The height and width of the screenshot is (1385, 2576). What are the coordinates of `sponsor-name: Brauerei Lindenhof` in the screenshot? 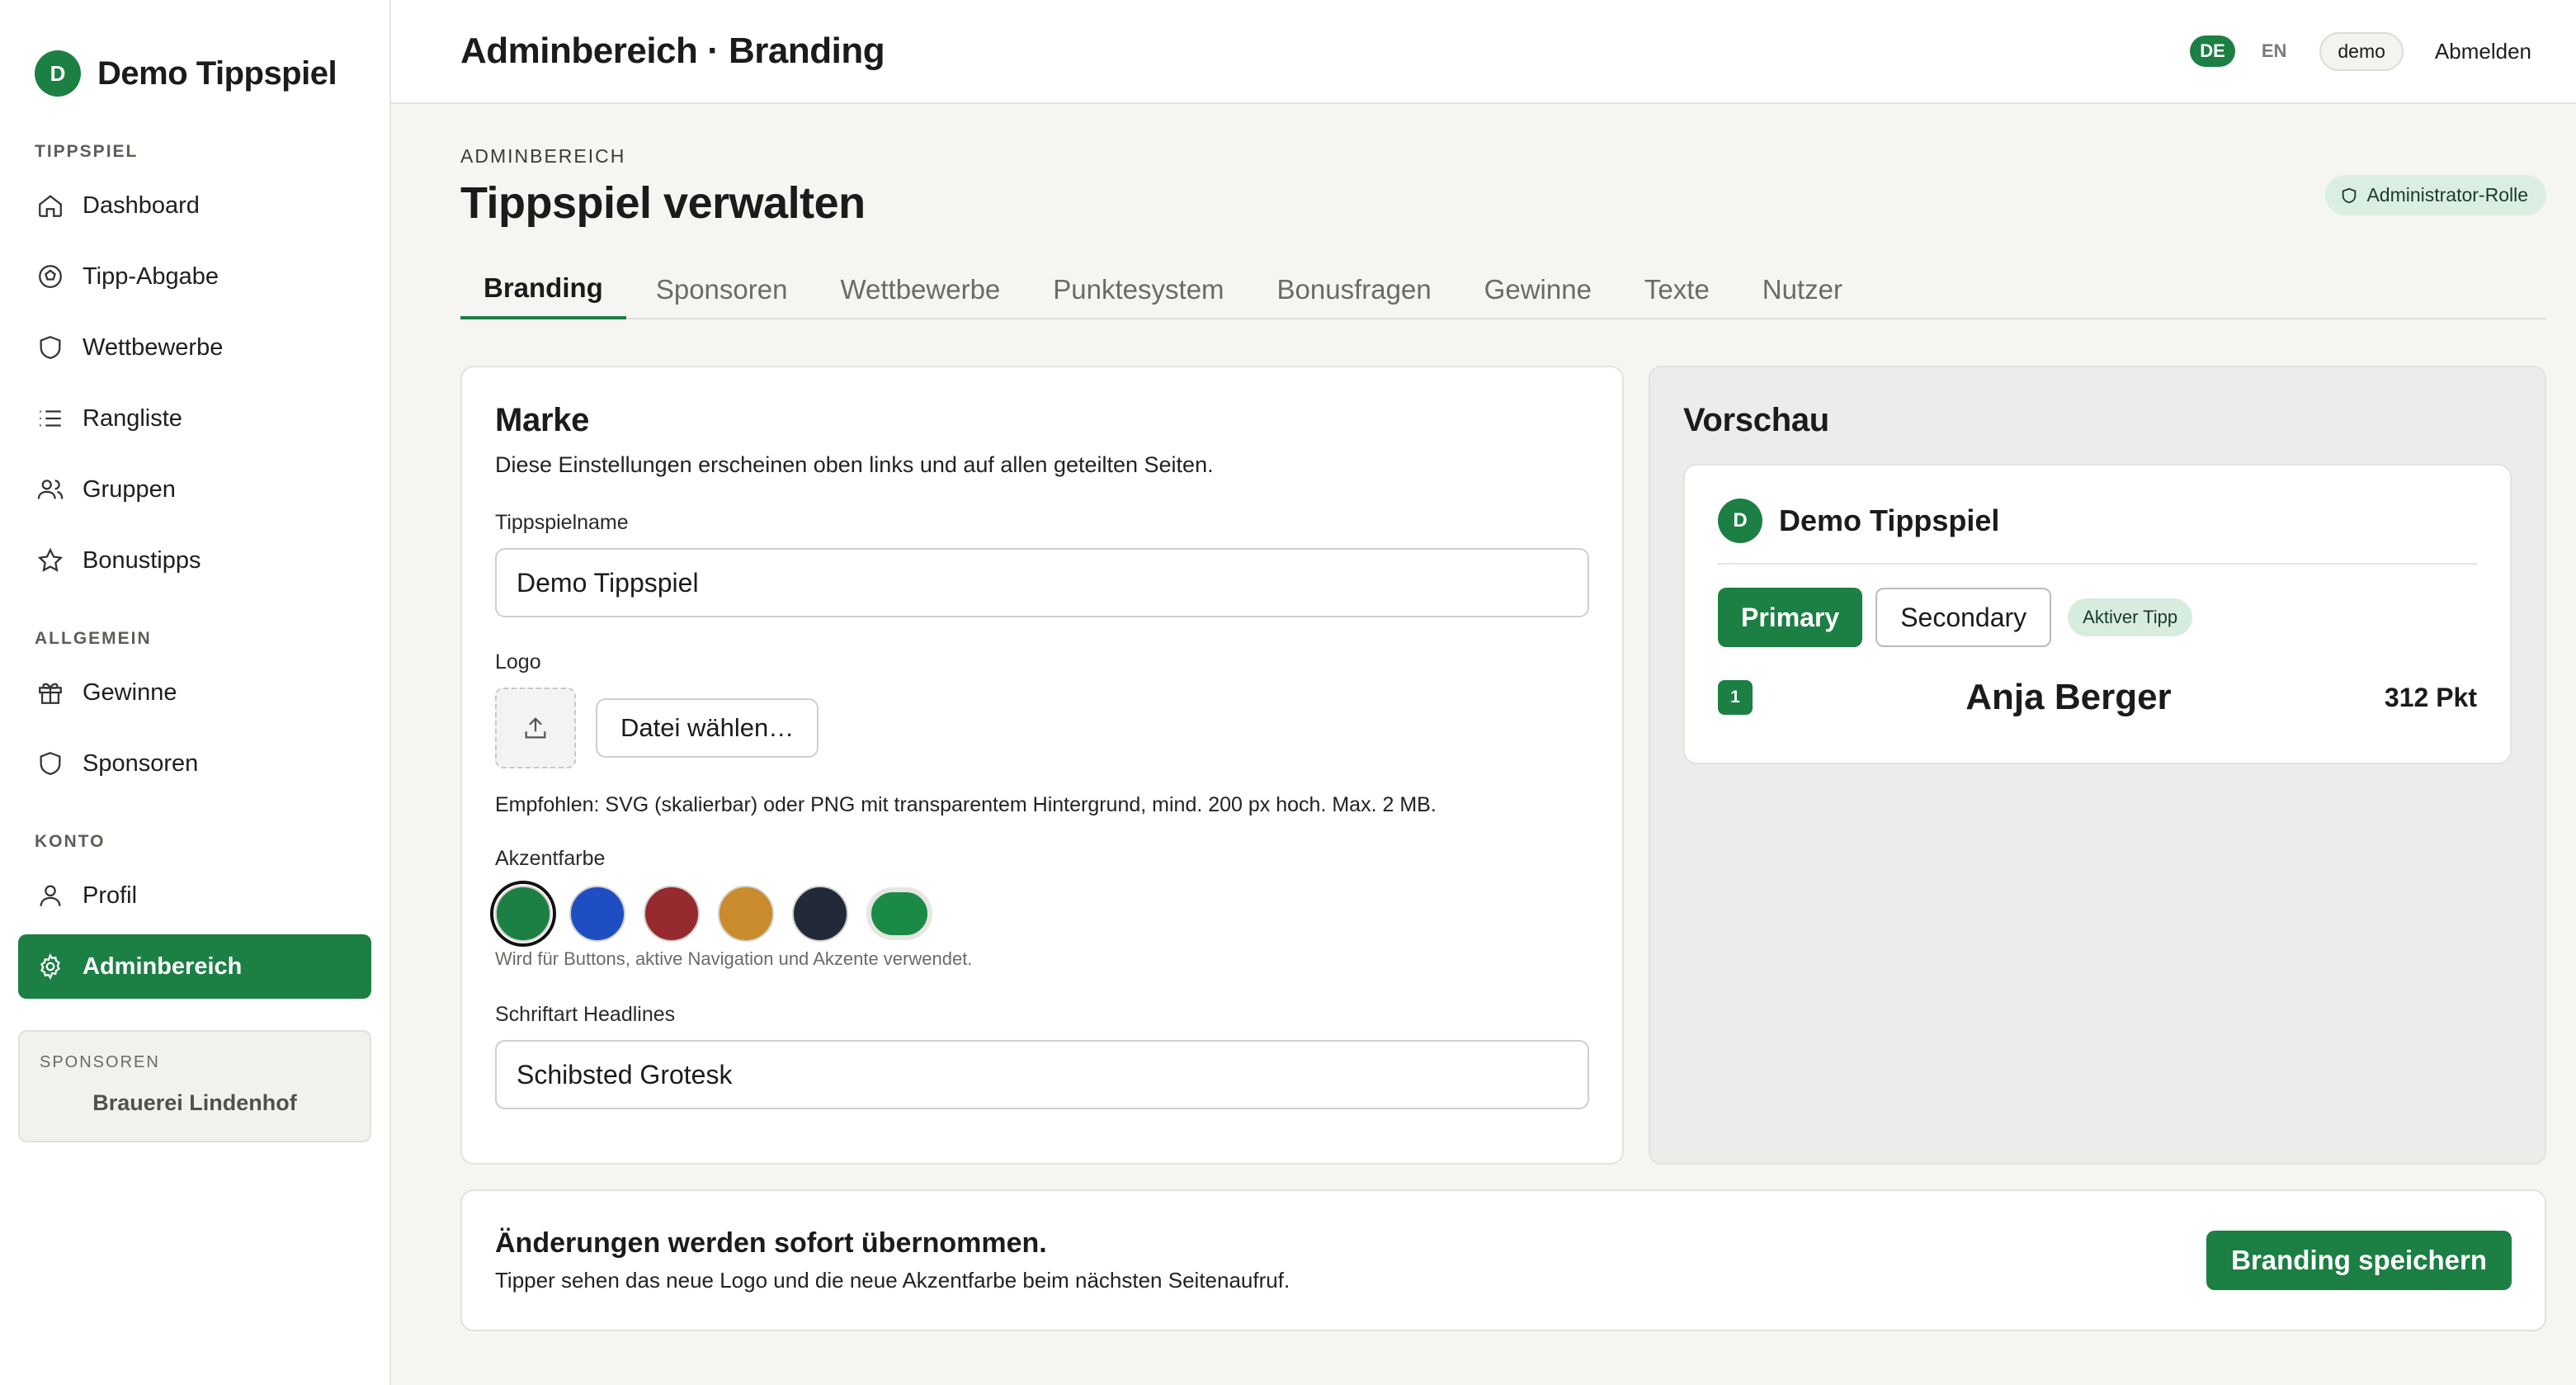 It's located at (195, 1103).